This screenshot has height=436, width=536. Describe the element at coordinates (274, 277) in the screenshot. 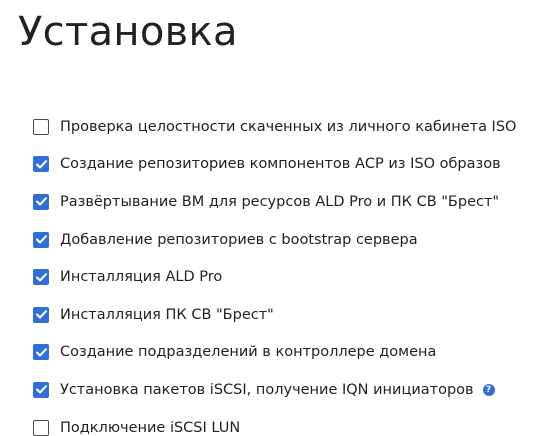

I see `list-item: Инсталляция ALD Pro` at that location.